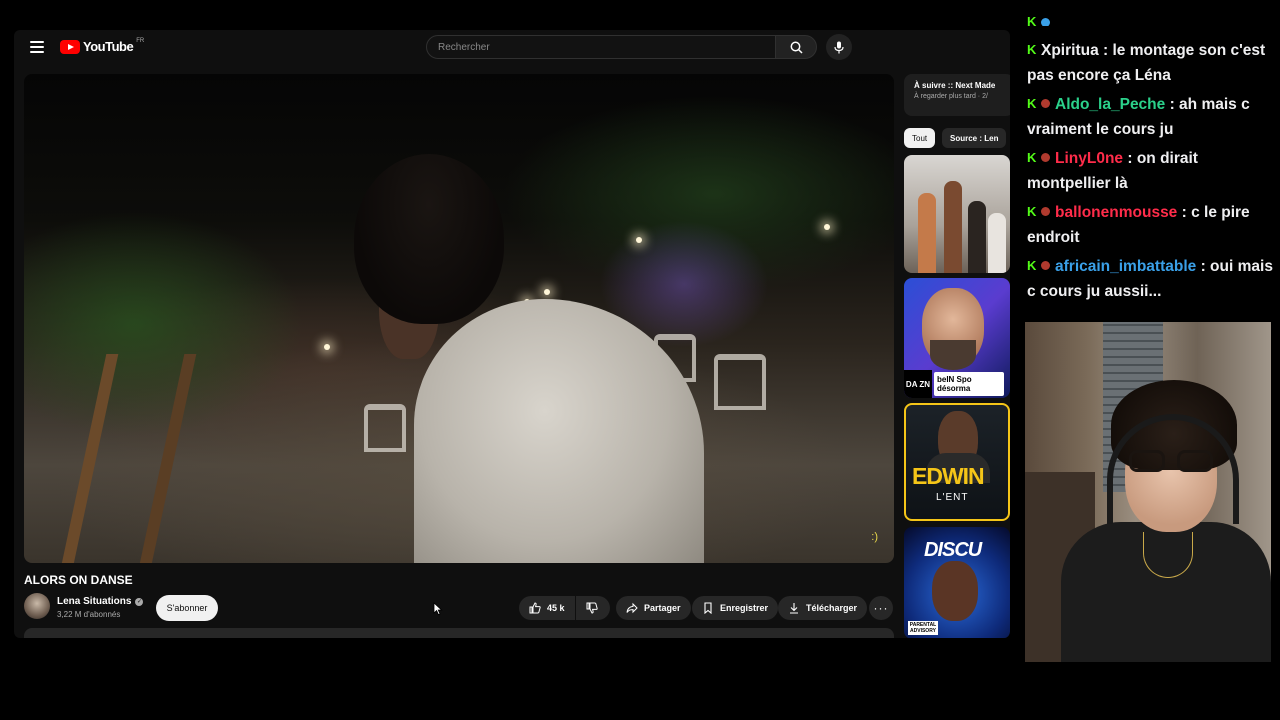  I want to click on recommended-video-thumbnail, so click(957, 214).